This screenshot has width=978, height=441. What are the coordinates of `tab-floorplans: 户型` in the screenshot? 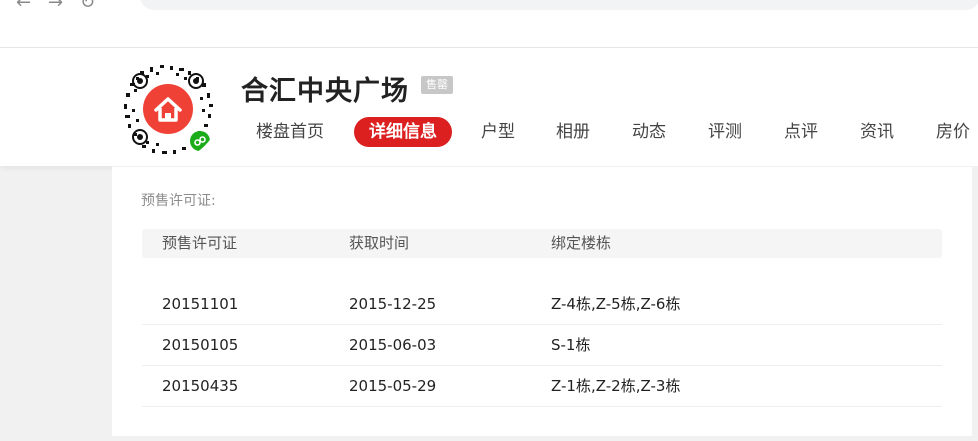 It's located at (498, 132).